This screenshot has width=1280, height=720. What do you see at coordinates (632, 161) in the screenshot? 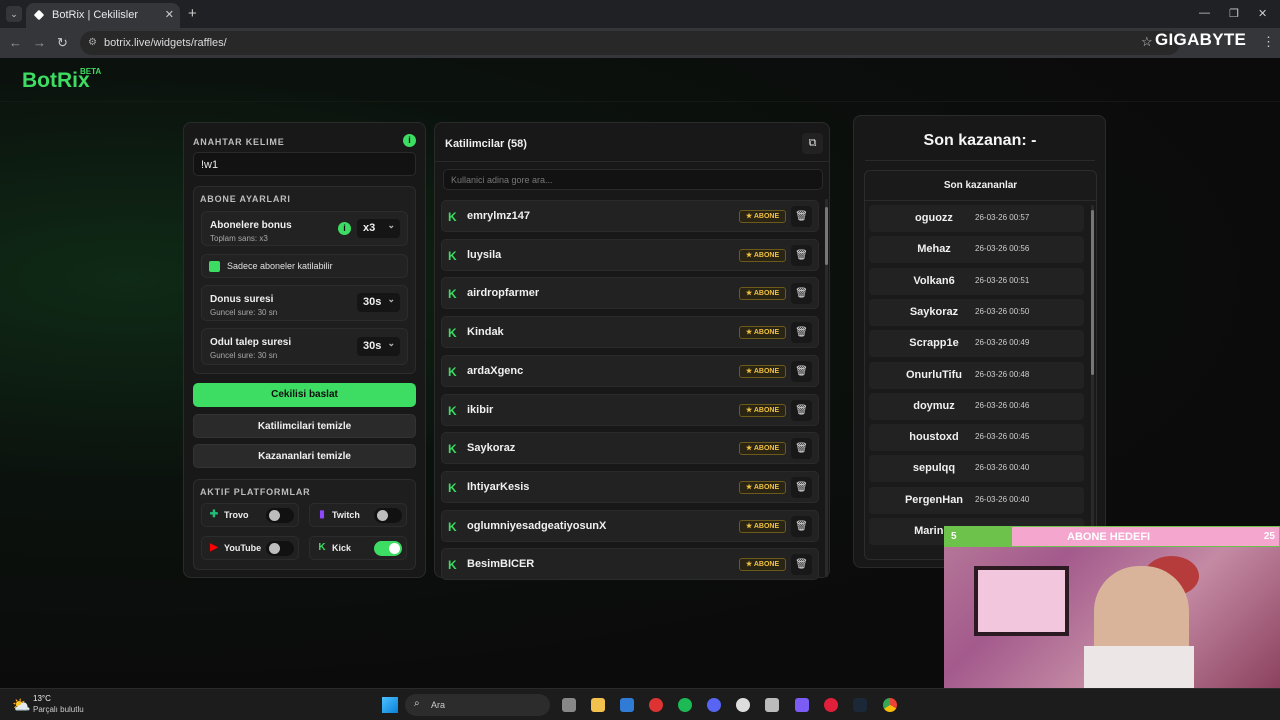
I see `divider` at bounding box center [632, 161].